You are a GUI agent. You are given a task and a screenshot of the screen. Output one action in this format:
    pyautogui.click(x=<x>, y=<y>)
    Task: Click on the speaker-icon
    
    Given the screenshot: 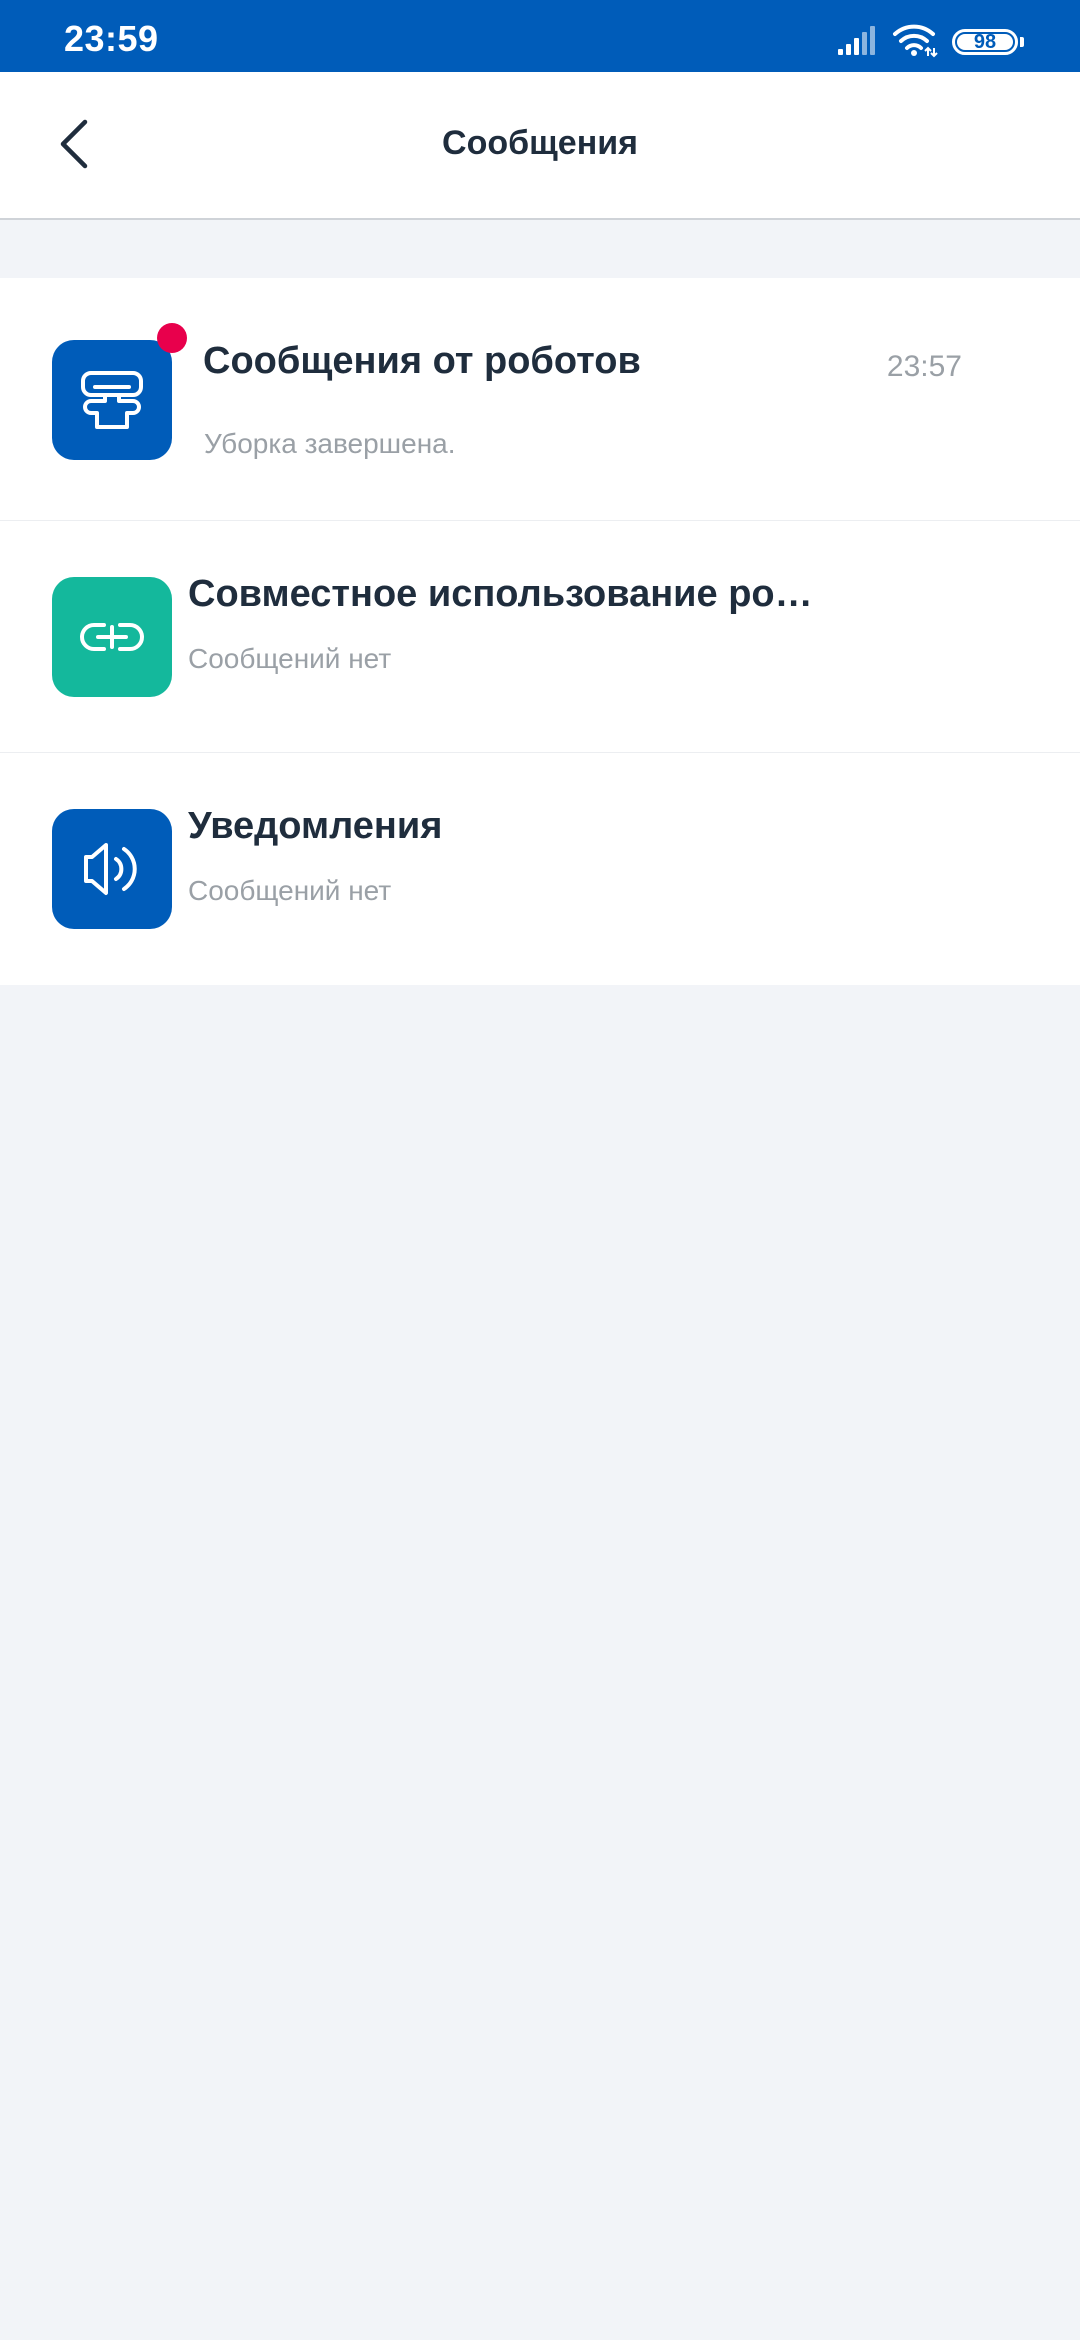 What is the action you would take?
    pyautogui.click(x=112, y=869)
    